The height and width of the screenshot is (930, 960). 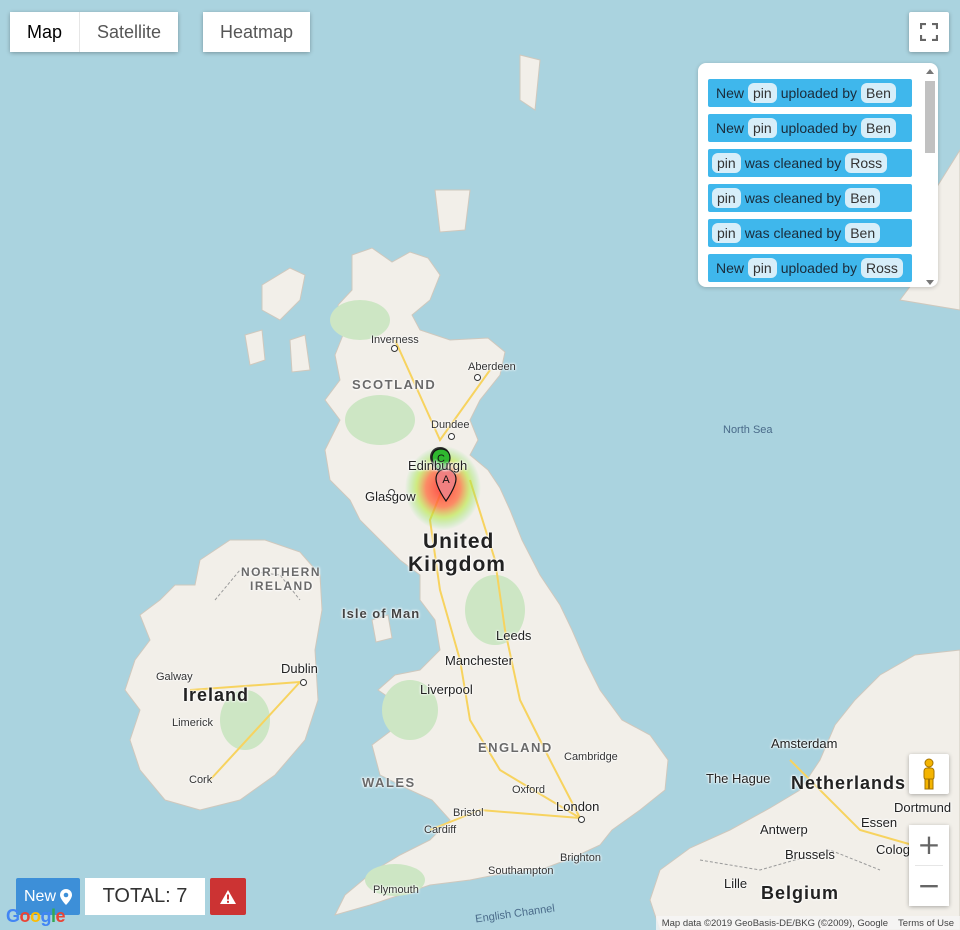 I want to click on label-manchester: Manchester, so click(x=479, y=660).